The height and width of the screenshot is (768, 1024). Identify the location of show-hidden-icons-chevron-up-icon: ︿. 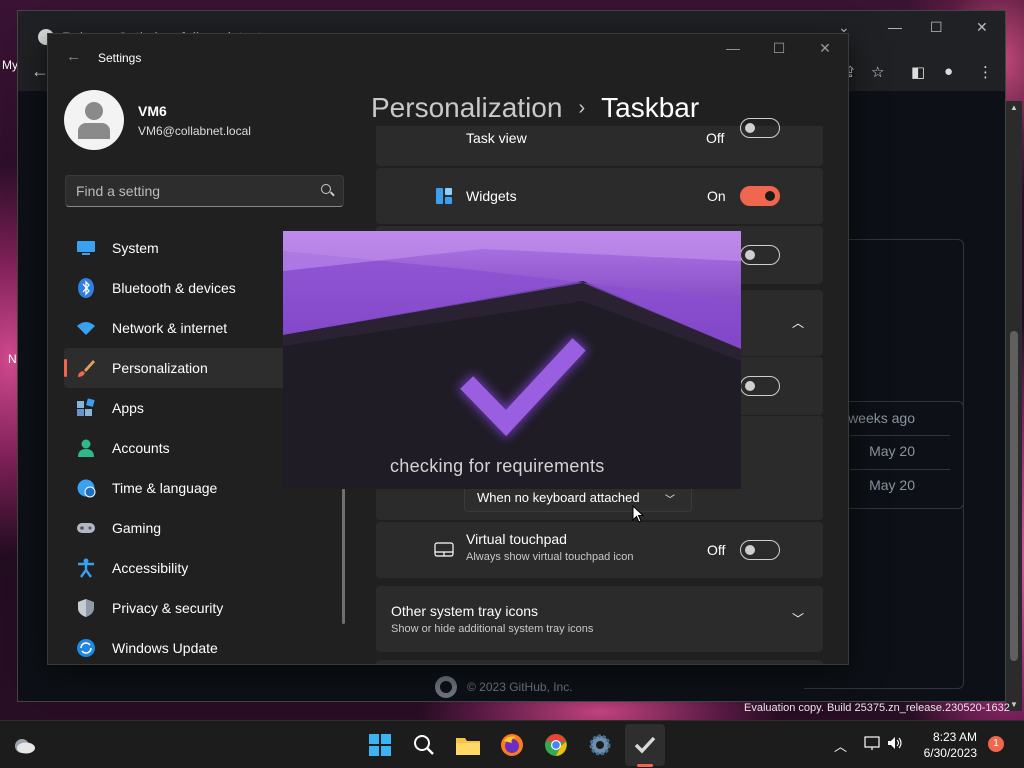
(840, 745).